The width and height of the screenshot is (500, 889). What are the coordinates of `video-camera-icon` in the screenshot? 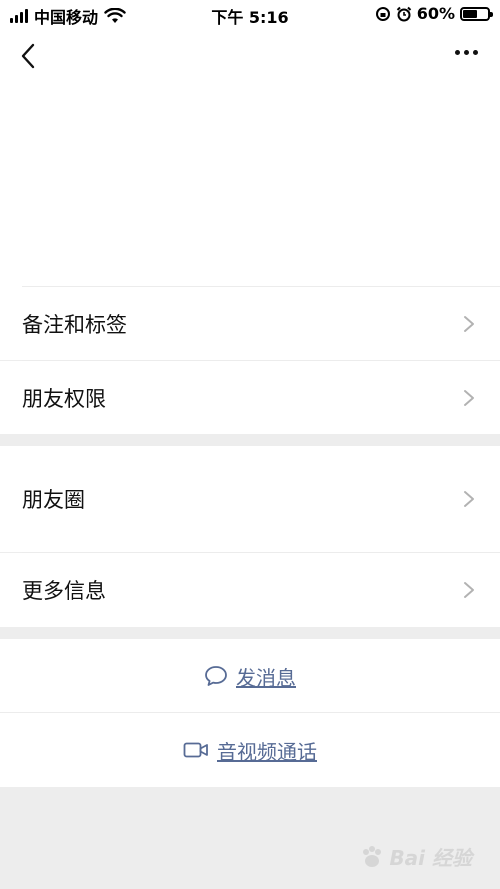 It's located at (195, 750).